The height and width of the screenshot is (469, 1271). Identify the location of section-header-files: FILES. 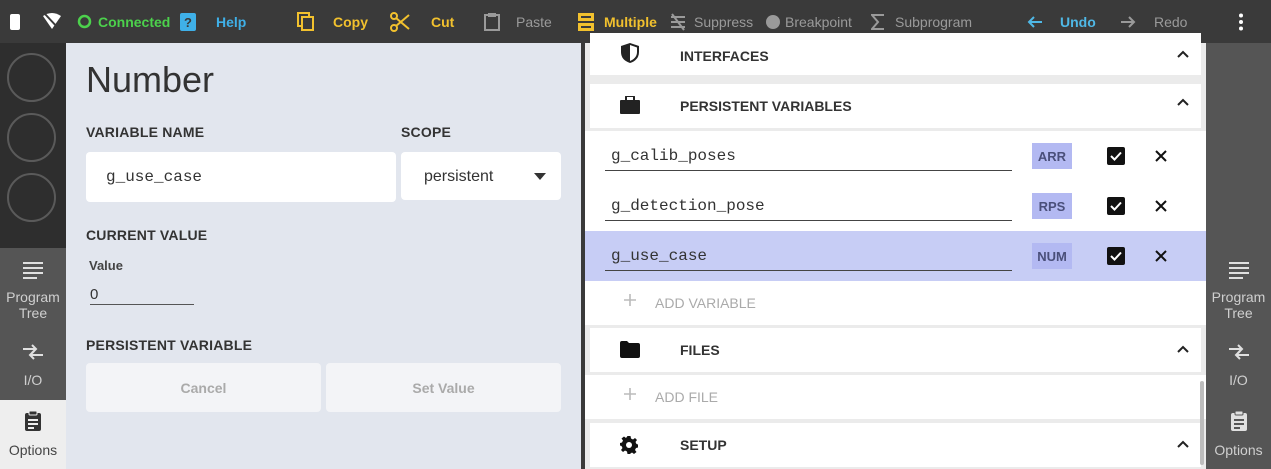
(895, 350).